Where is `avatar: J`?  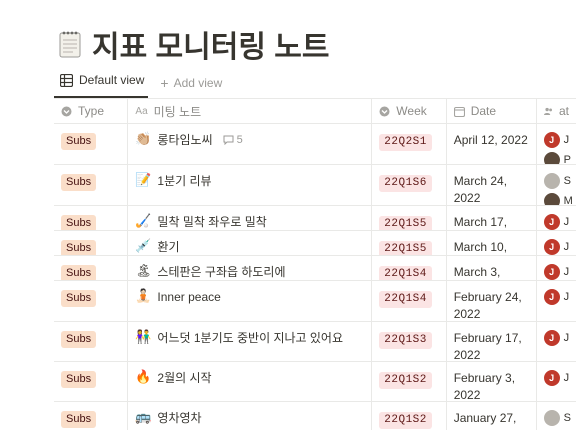
avatar: J is located at coordinates (551, 297).